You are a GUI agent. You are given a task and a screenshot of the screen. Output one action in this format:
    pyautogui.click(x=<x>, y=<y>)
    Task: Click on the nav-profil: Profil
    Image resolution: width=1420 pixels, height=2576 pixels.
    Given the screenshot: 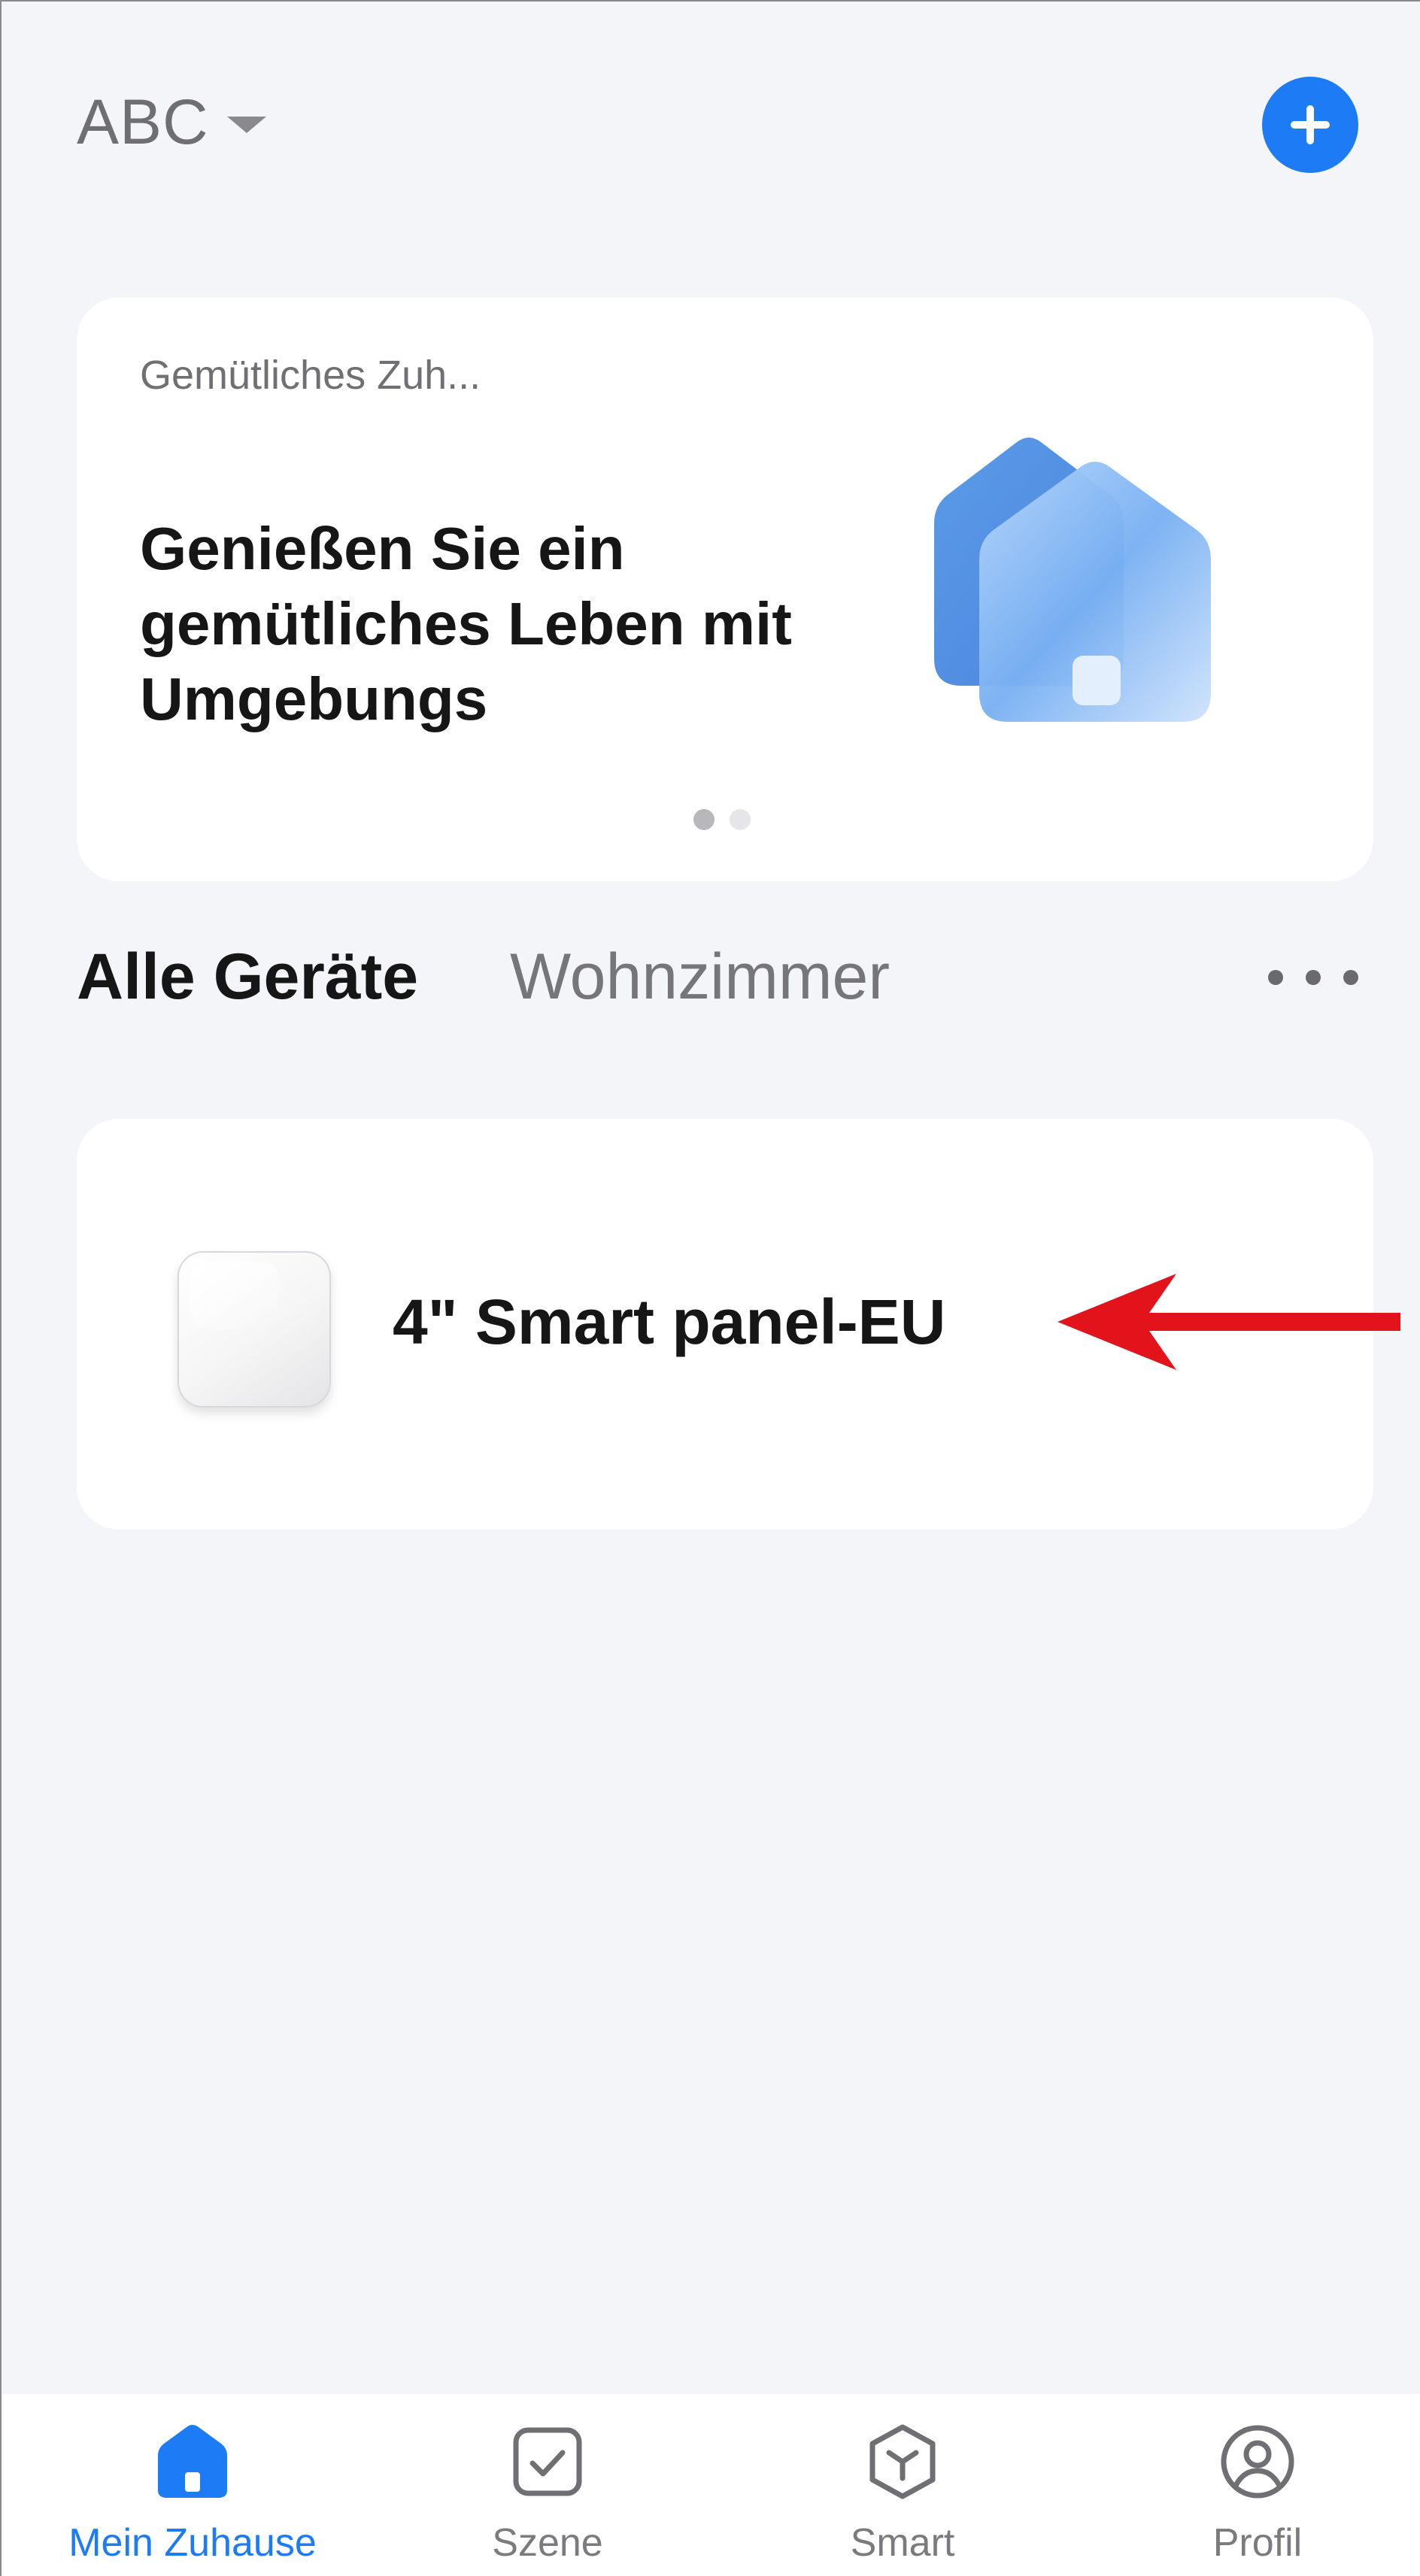 What is the action you would take?
    pyautogui.click(x=1257, y=2494)
    